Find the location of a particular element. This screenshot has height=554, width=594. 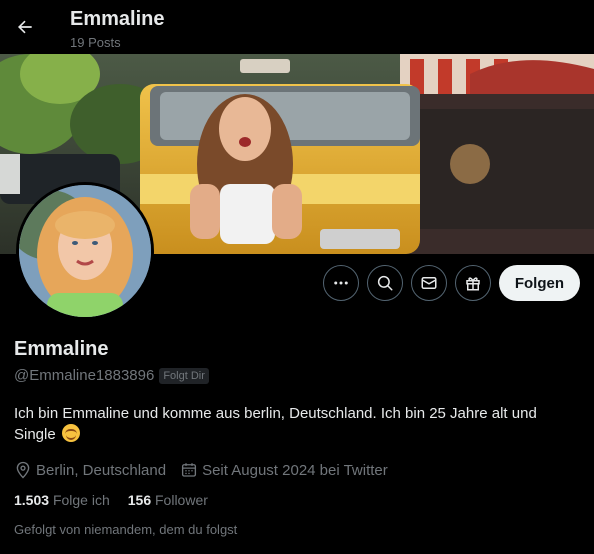

following-link: 1.503 Folge ich is located at coordinates (62, 500).